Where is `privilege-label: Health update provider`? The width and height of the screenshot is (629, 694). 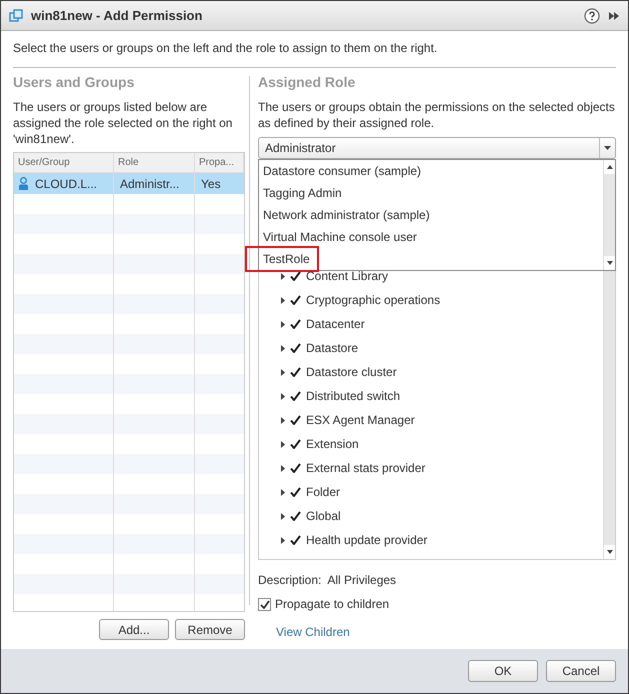
privilege-label: Health update provider is located at coordinates (367, 540).